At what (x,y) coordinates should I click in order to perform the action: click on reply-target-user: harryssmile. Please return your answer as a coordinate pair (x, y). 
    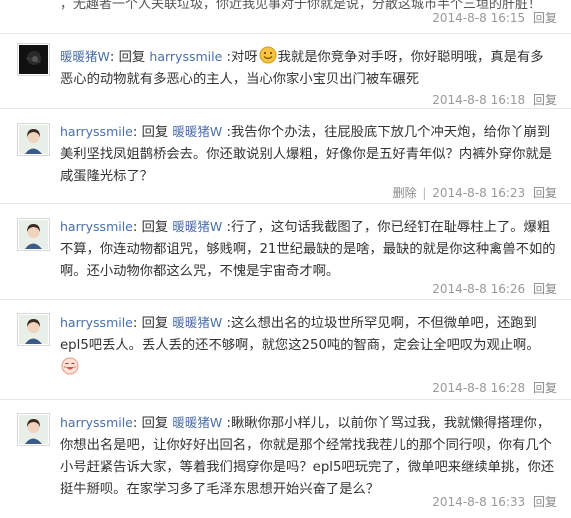
    Looking at the image, I should click on (185, 56).